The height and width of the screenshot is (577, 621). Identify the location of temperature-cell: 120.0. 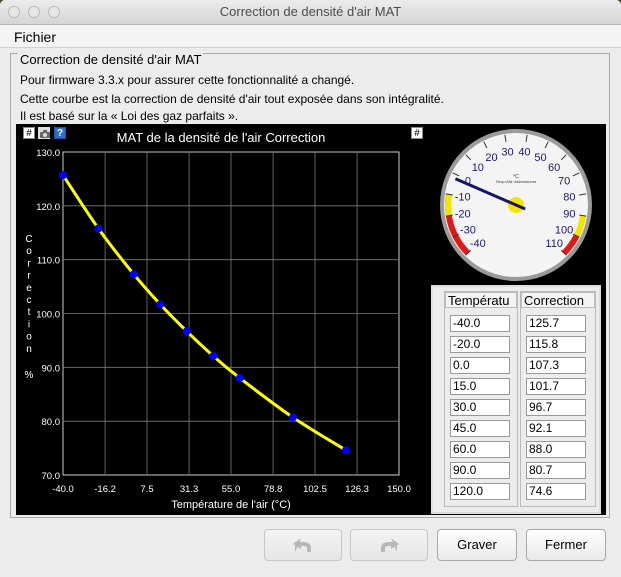
(480, 491).